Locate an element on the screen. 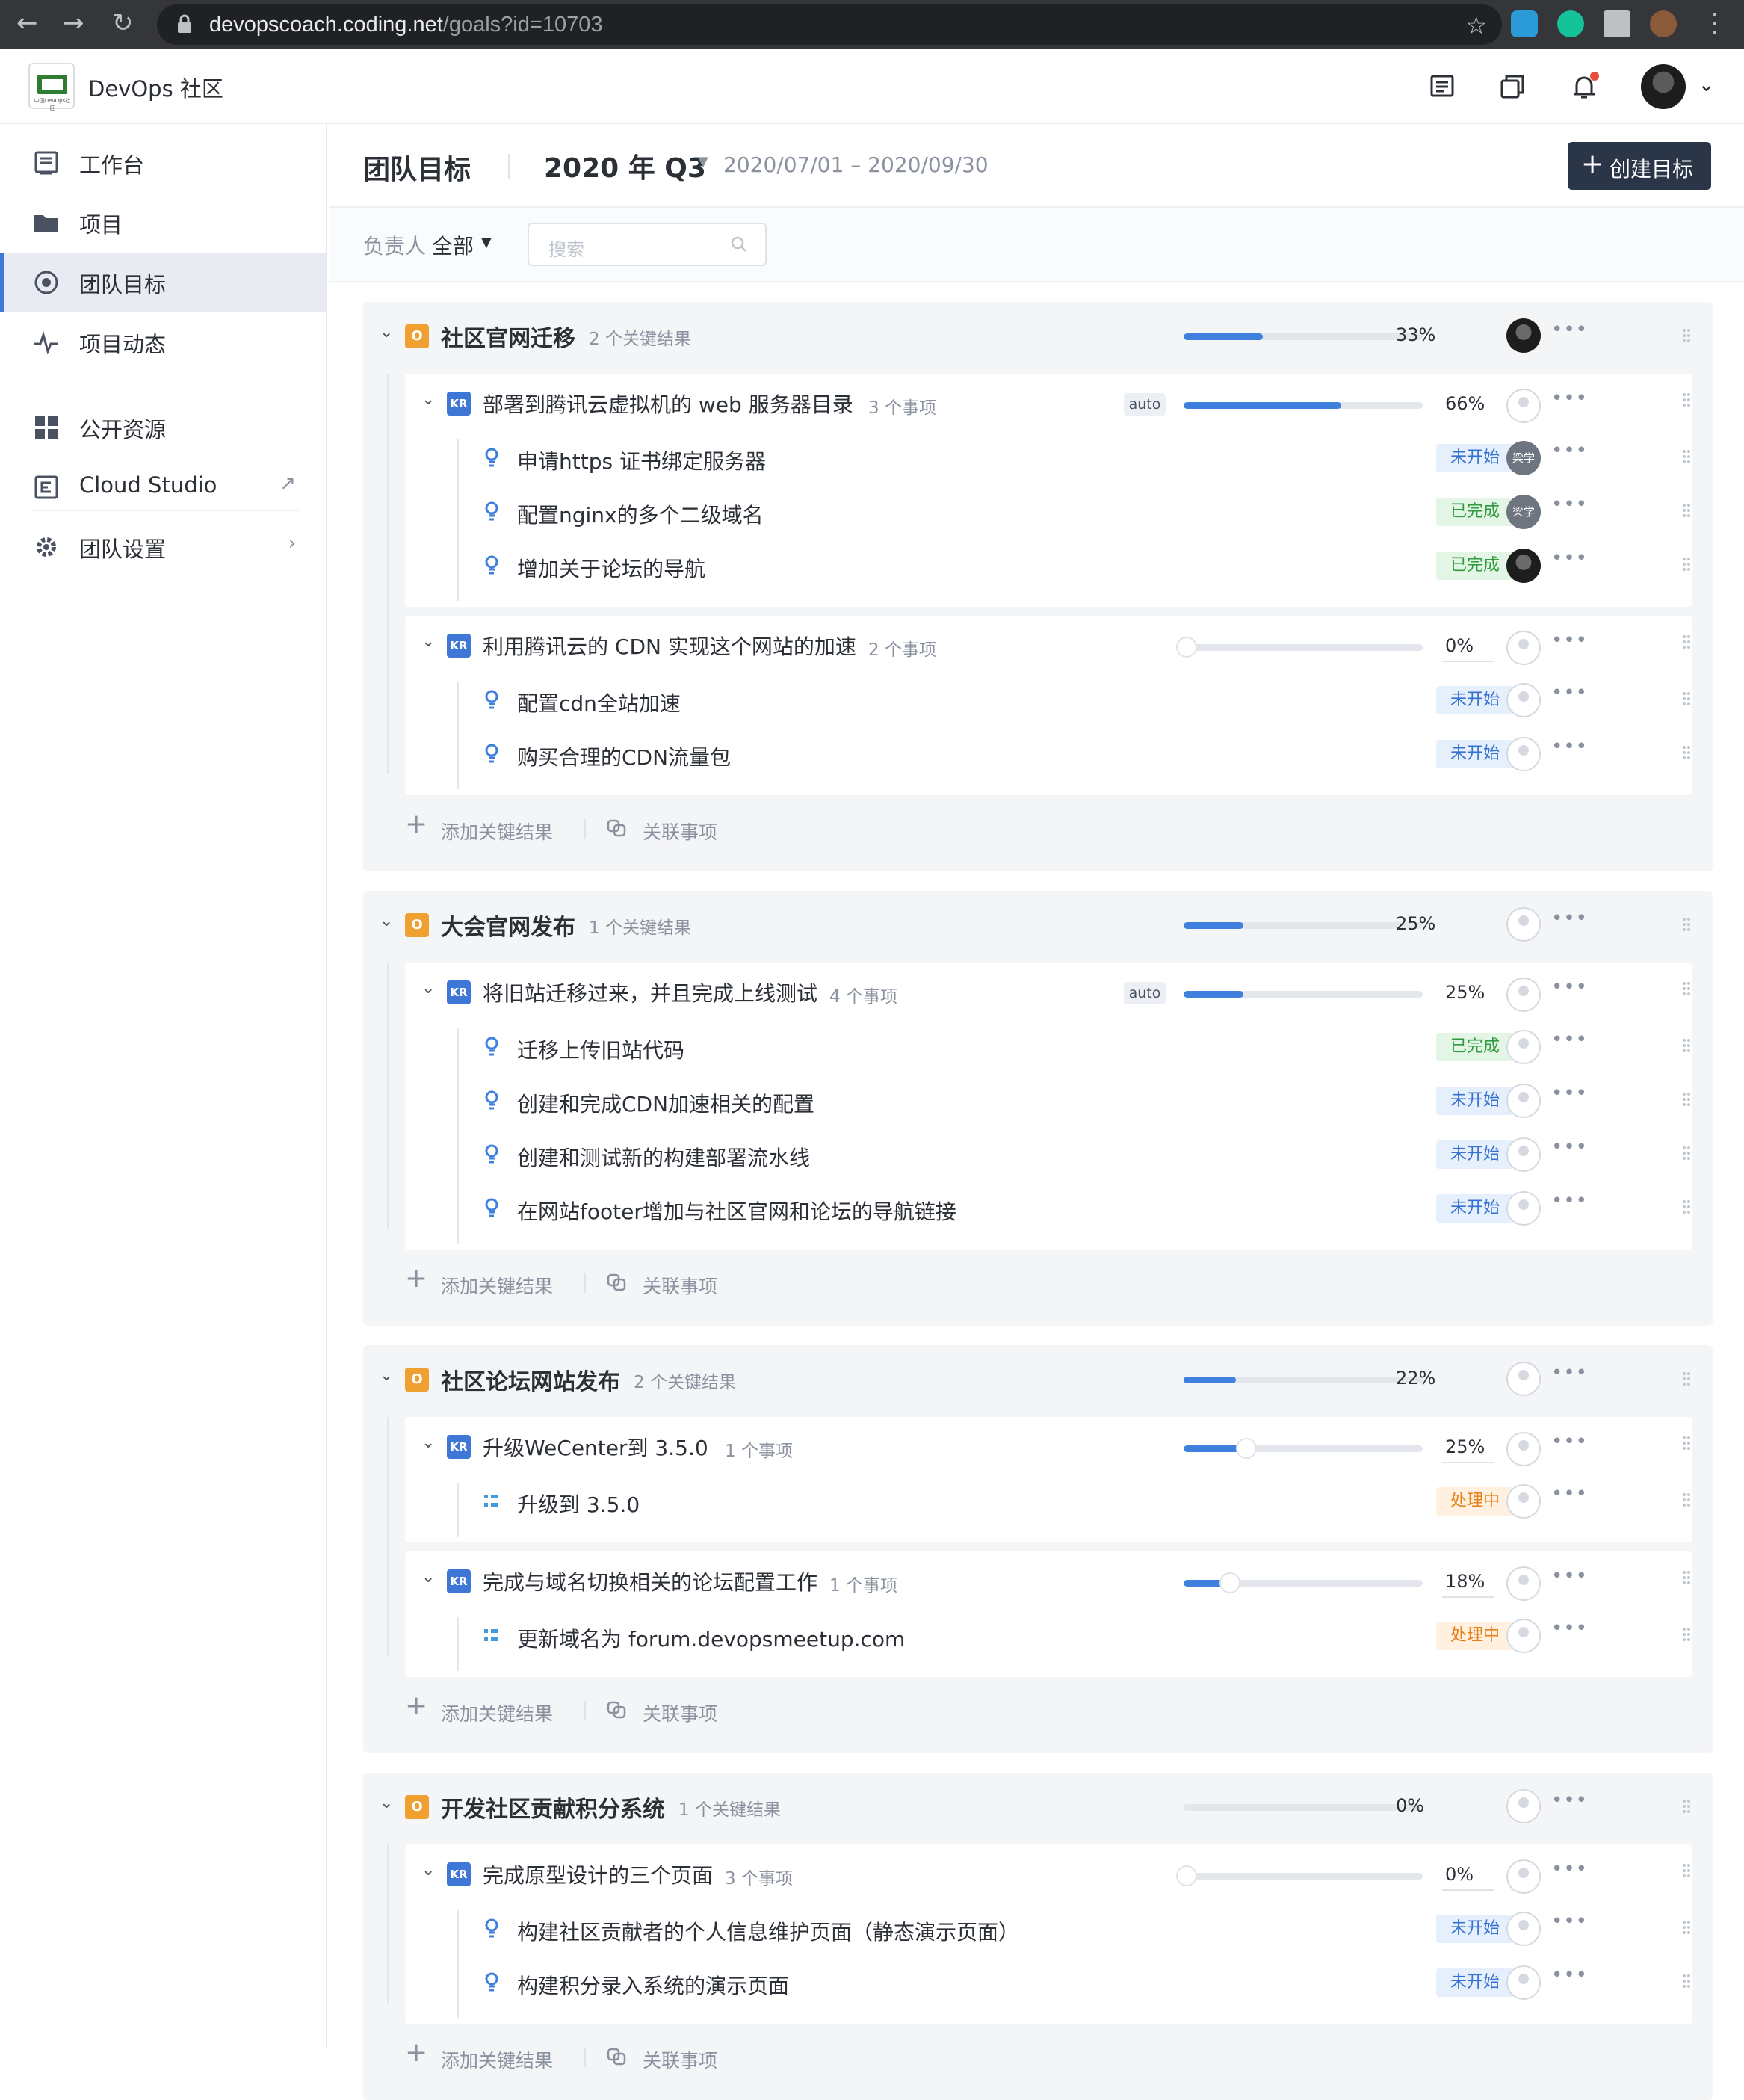  sidebar-item-cloud-studio: Cloud Studio ↗ is located at coordinates (163, 487).